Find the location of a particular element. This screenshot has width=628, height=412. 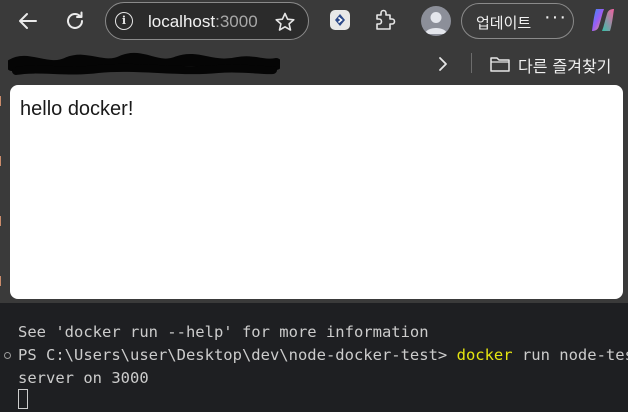

page-body-text: hello docker! is located at coordinates (77, 109).